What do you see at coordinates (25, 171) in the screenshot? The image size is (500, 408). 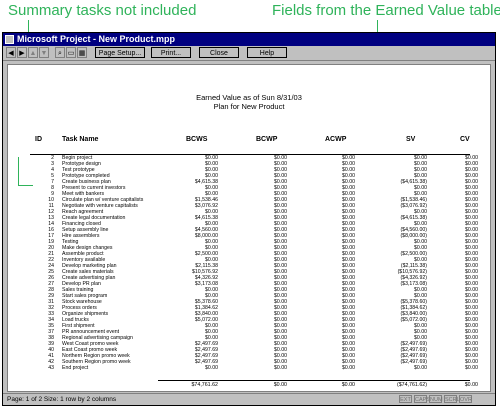 I see `callout-bracket` at bounding box center [25, 171].